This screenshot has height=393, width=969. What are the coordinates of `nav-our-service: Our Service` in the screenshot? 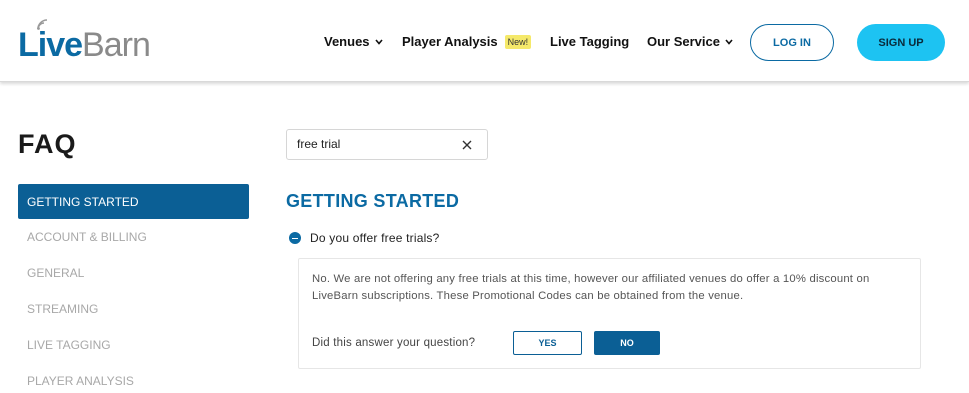 It's located at (690, 41).